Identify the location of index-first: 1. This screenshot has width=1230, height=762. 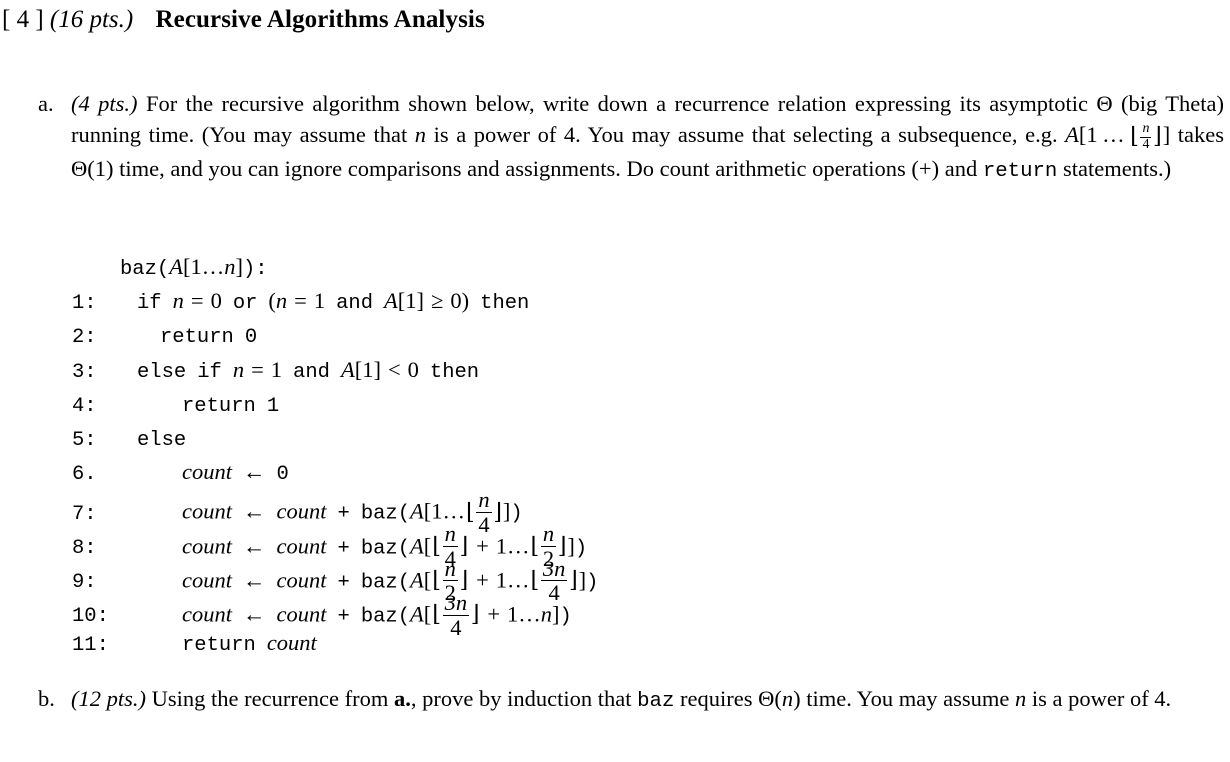
(196, 266).